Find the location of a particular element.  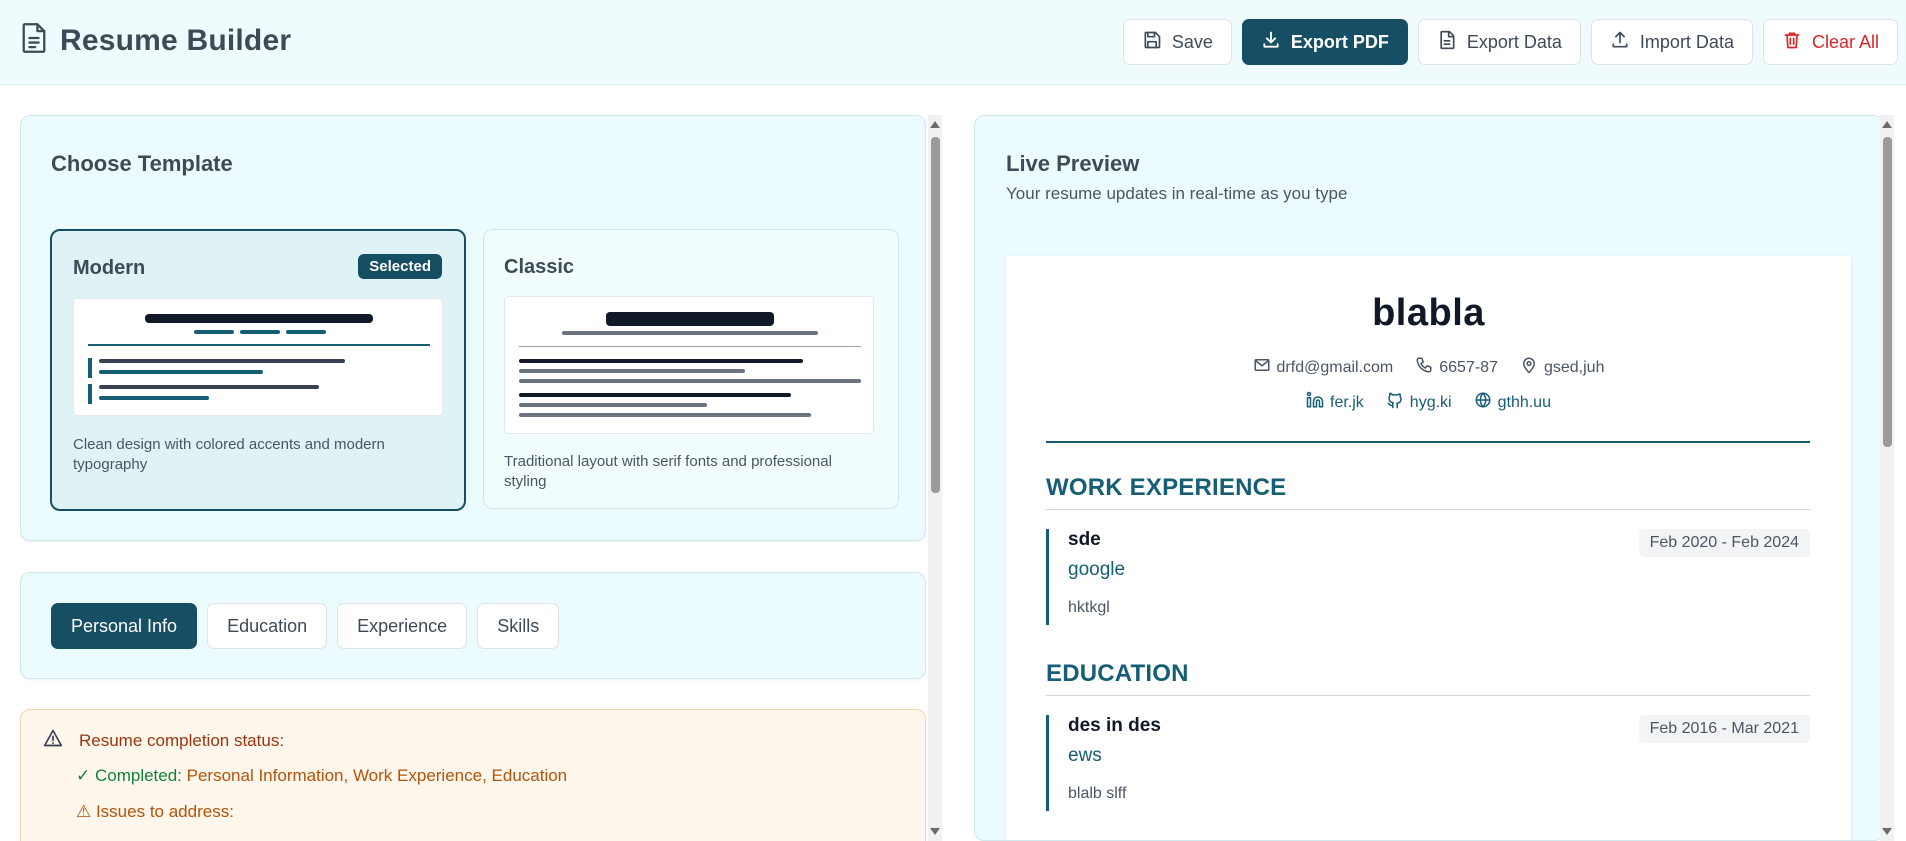

preview-title: Live Preview is located at coordinates (1073, 163).